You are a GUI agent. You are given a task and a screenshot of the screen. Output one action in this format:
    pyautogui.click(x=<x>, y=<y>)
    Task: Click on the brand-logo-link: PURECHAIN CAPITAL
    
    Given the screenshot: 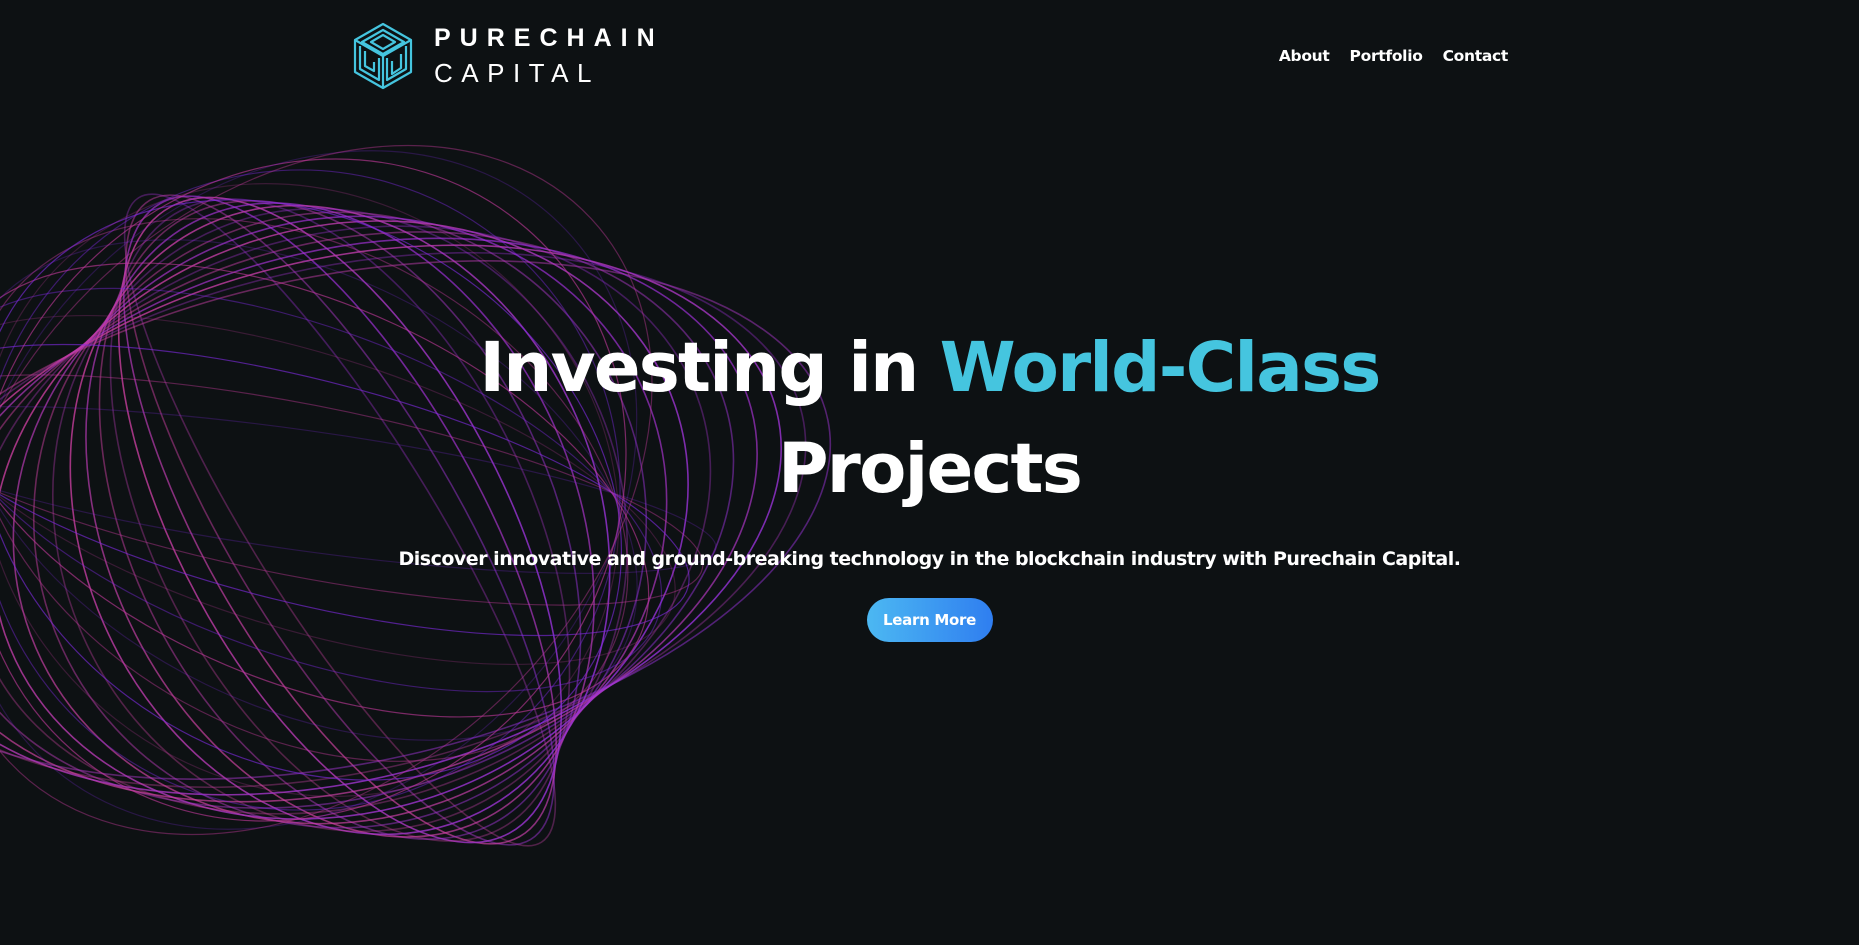 What is the action you would take?
    pyautogui.click(x=508, y=56)
    